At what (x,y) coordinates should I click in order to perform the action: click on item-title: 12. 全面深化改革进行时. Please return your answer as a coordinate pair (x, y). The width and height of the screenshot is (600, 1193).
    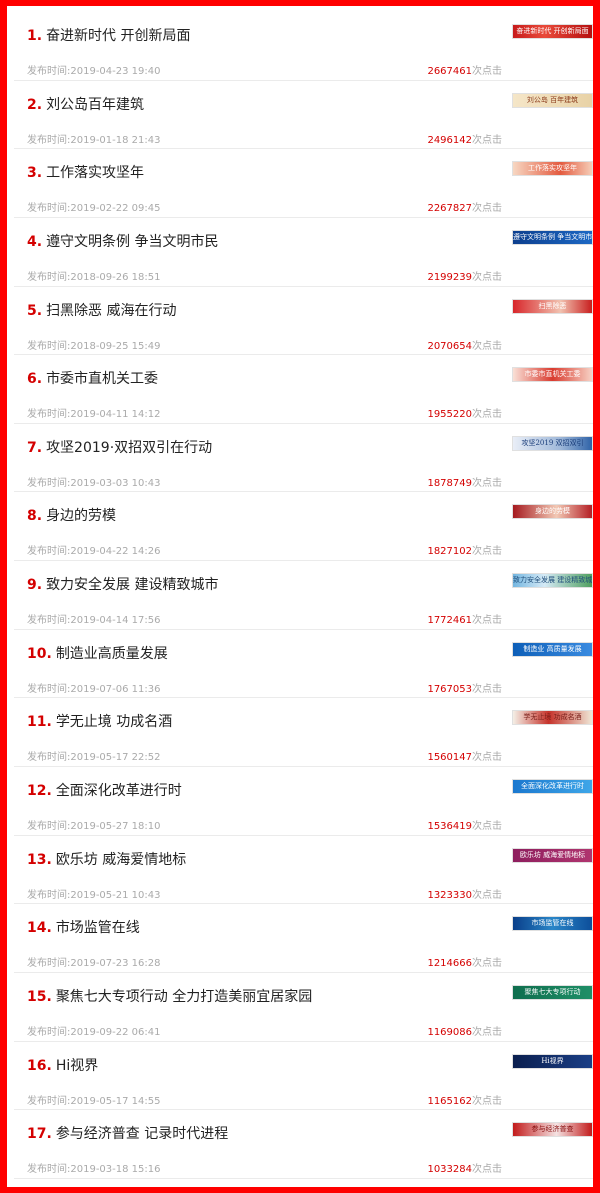
    Looking at the image, I should click on (104, 790).